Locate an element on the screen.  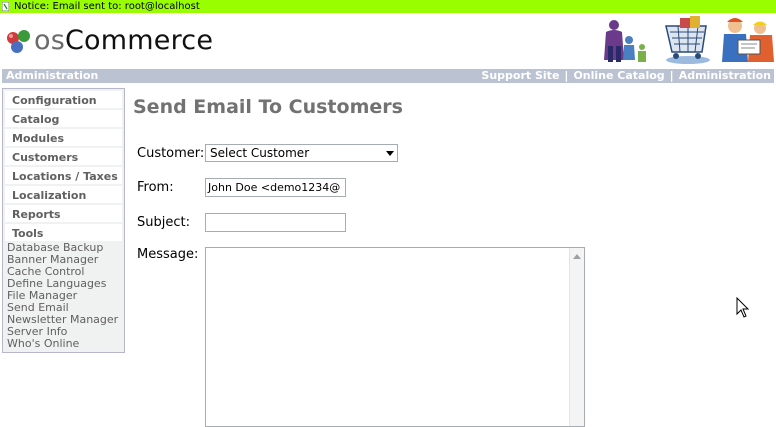
menu-configuration: Configuration is located at coordinates (63, 99).